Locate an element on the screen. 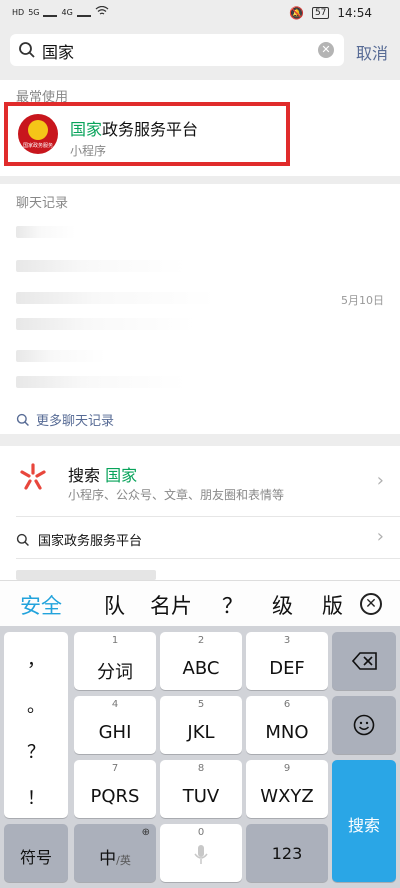 This screenshot has width=400, height=888. globe-icon: ⊕ is located at coordinates (145, 832).